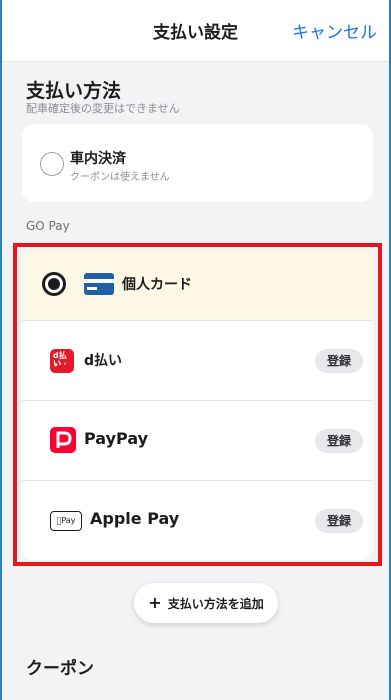 The height and width of the screenshot is (700, 391). What do you see at coordinates (215, 603) in the screenshot?
I see `add-payment-method-label: 支払い方法を追加` at bounding box center [215, 603].